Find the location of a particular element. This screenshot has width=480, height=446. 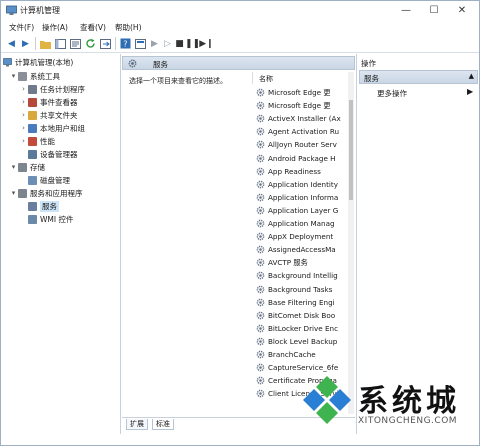

service-row: Application Layer G is located at coordinates (297, 210).